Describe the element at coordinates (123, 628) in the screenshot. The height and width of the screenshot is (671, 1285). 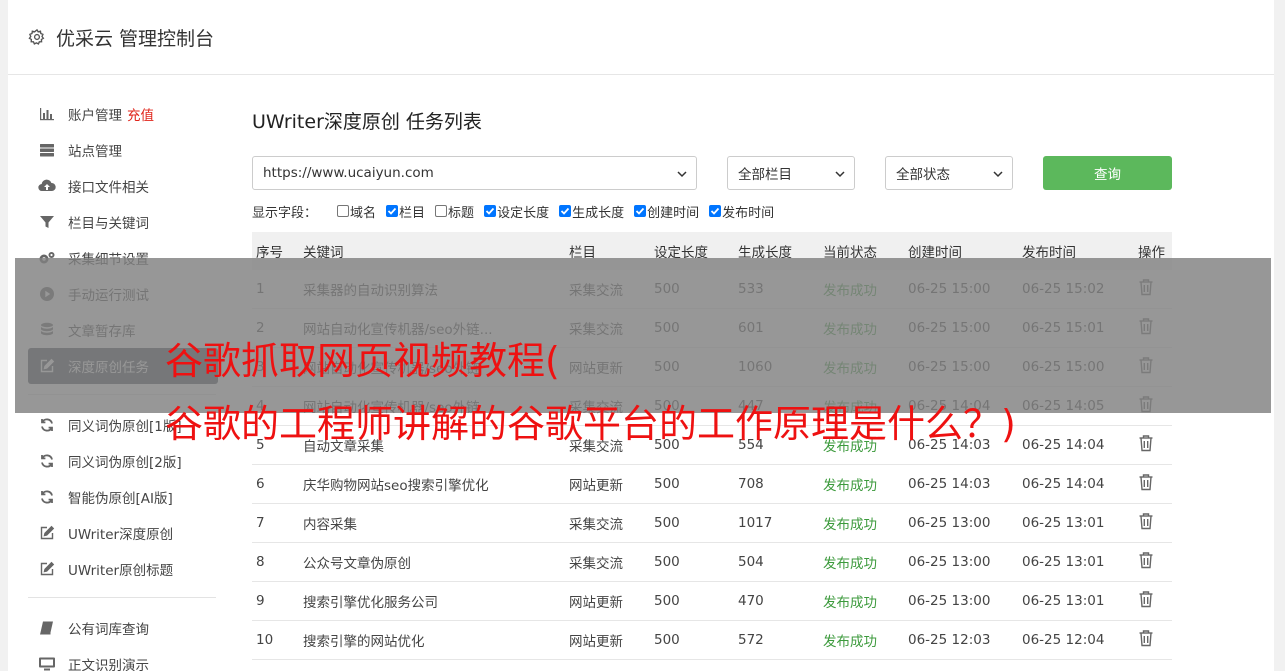
I see `sidebar-item-group3-0: 公有词库查询` at that location.